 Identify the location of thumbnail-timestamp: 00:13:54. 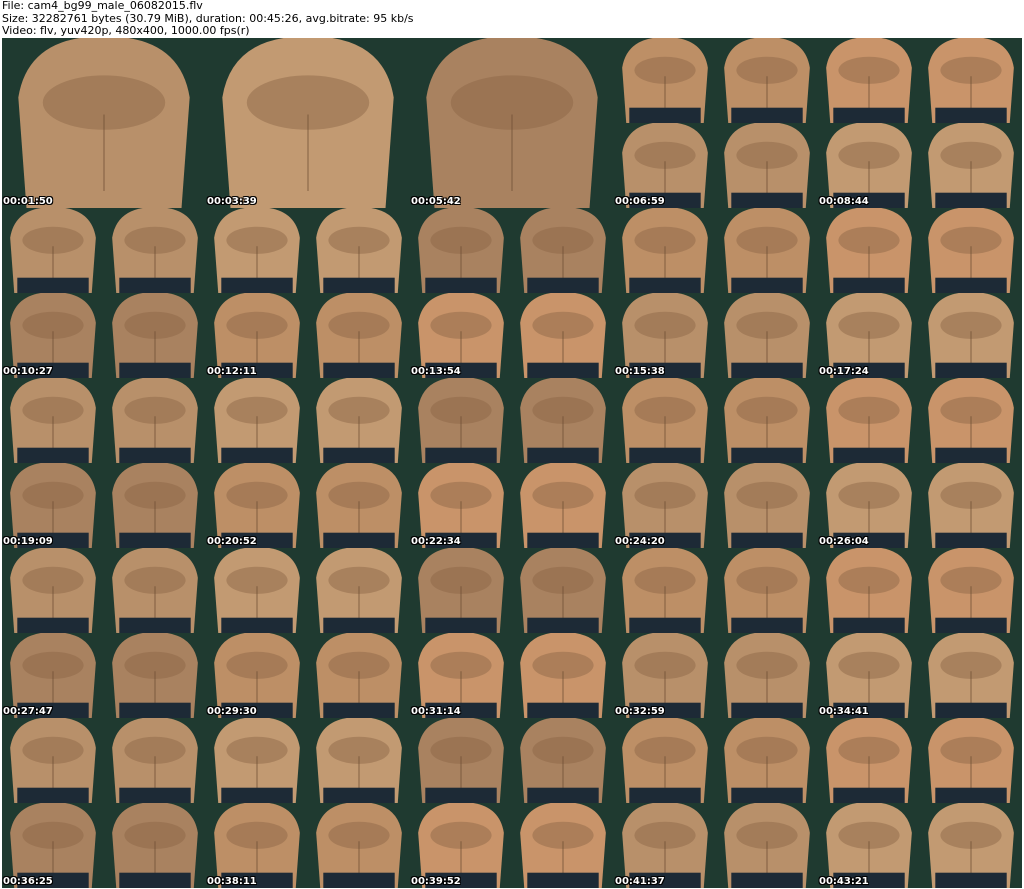
(436, 371).